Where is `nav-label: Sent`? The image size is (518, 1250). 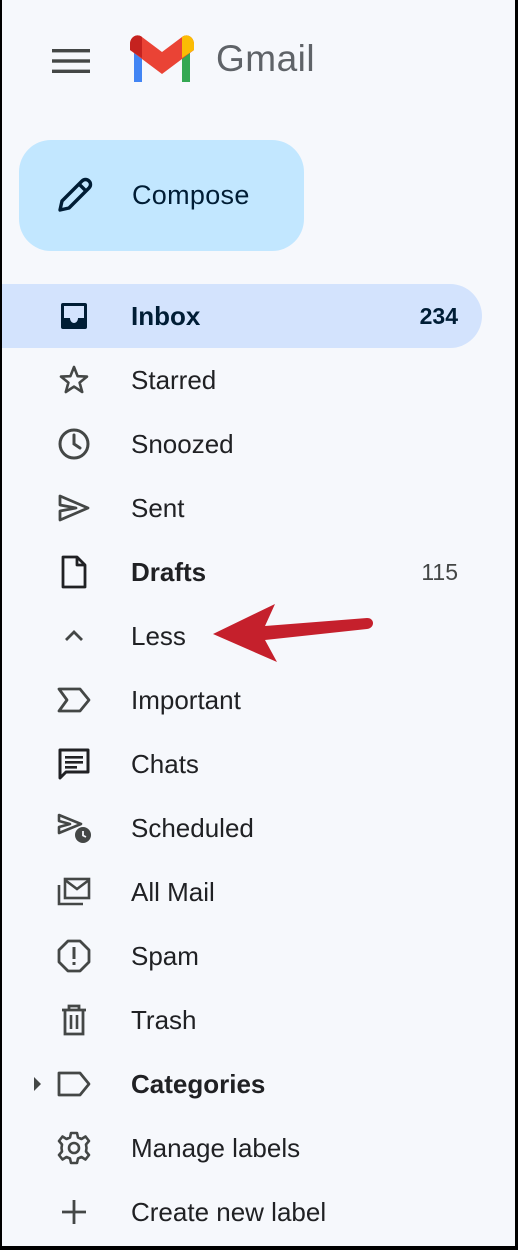
nav-label: Sent is located at coordinates (158, 507).